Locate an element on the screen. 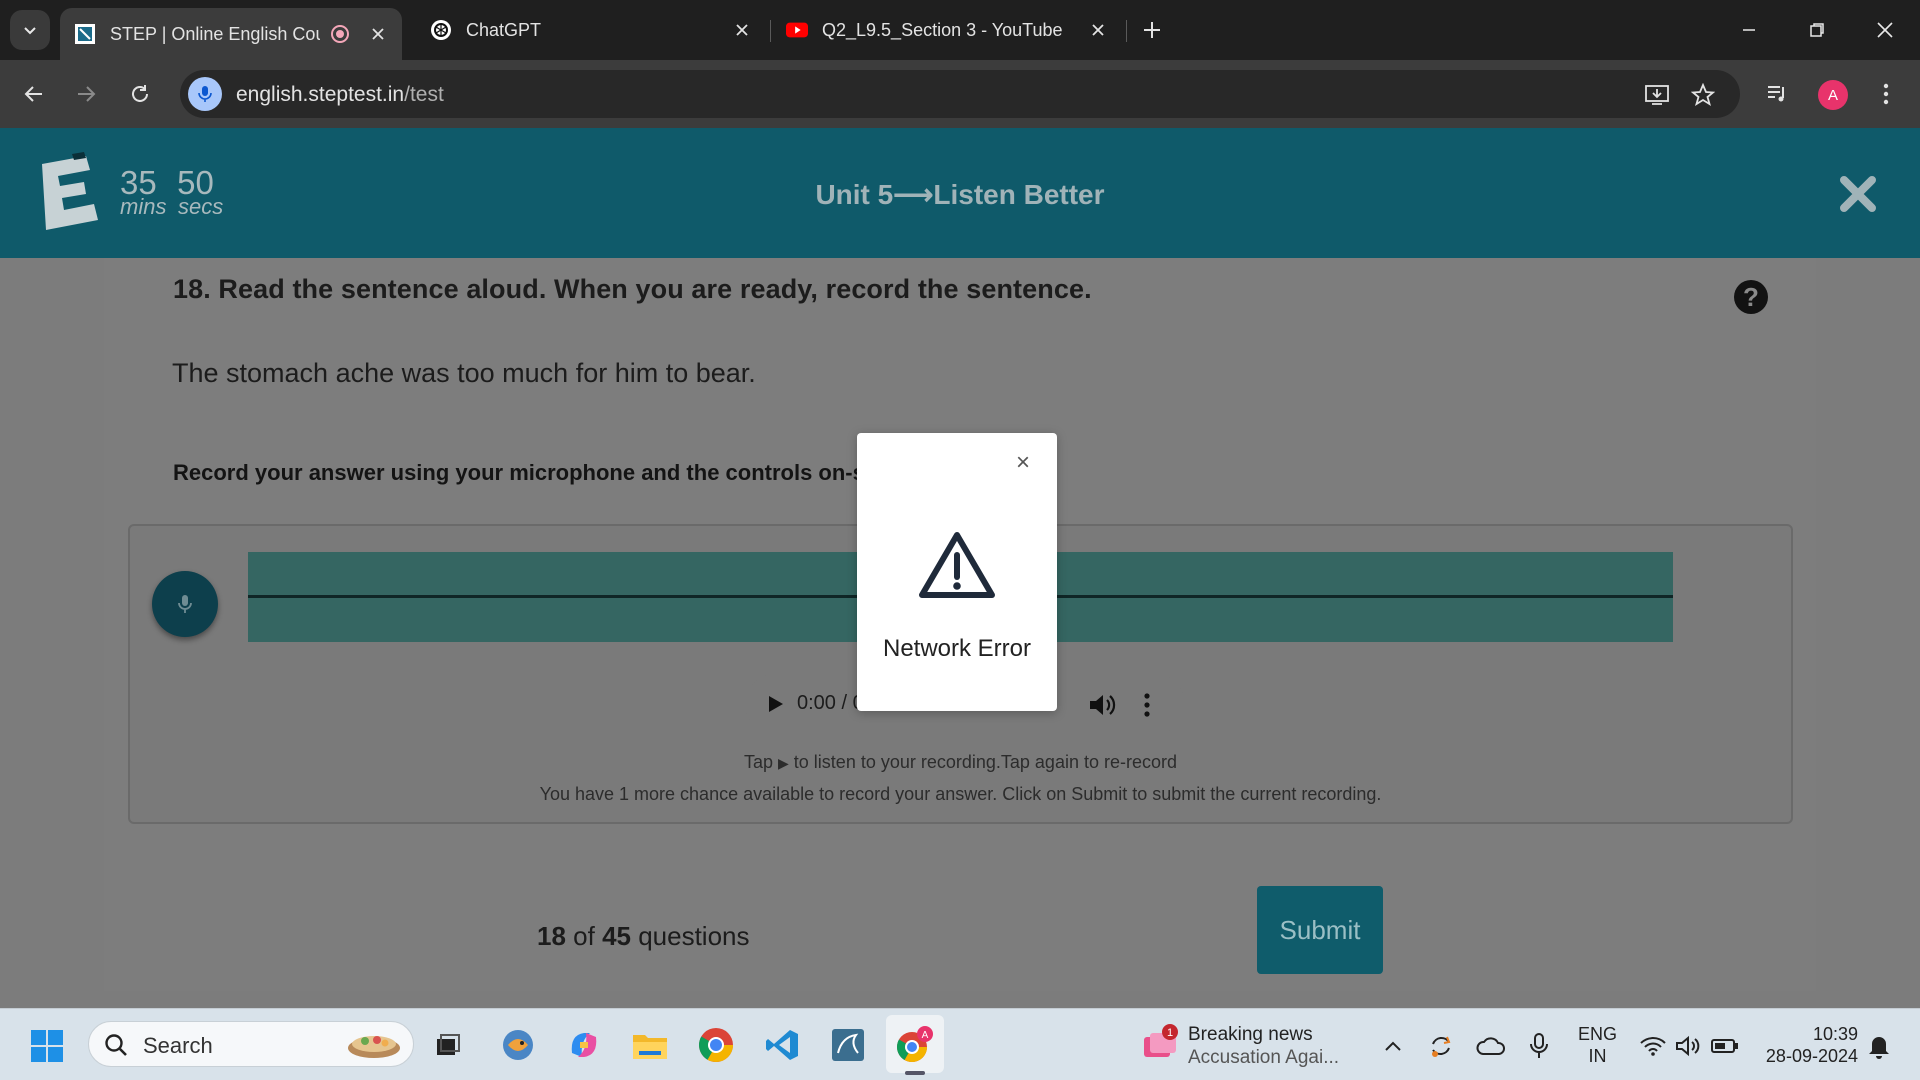 This screenshot has width=1920, height=1080. notifications-button is located at coordinates (1879, 1046).